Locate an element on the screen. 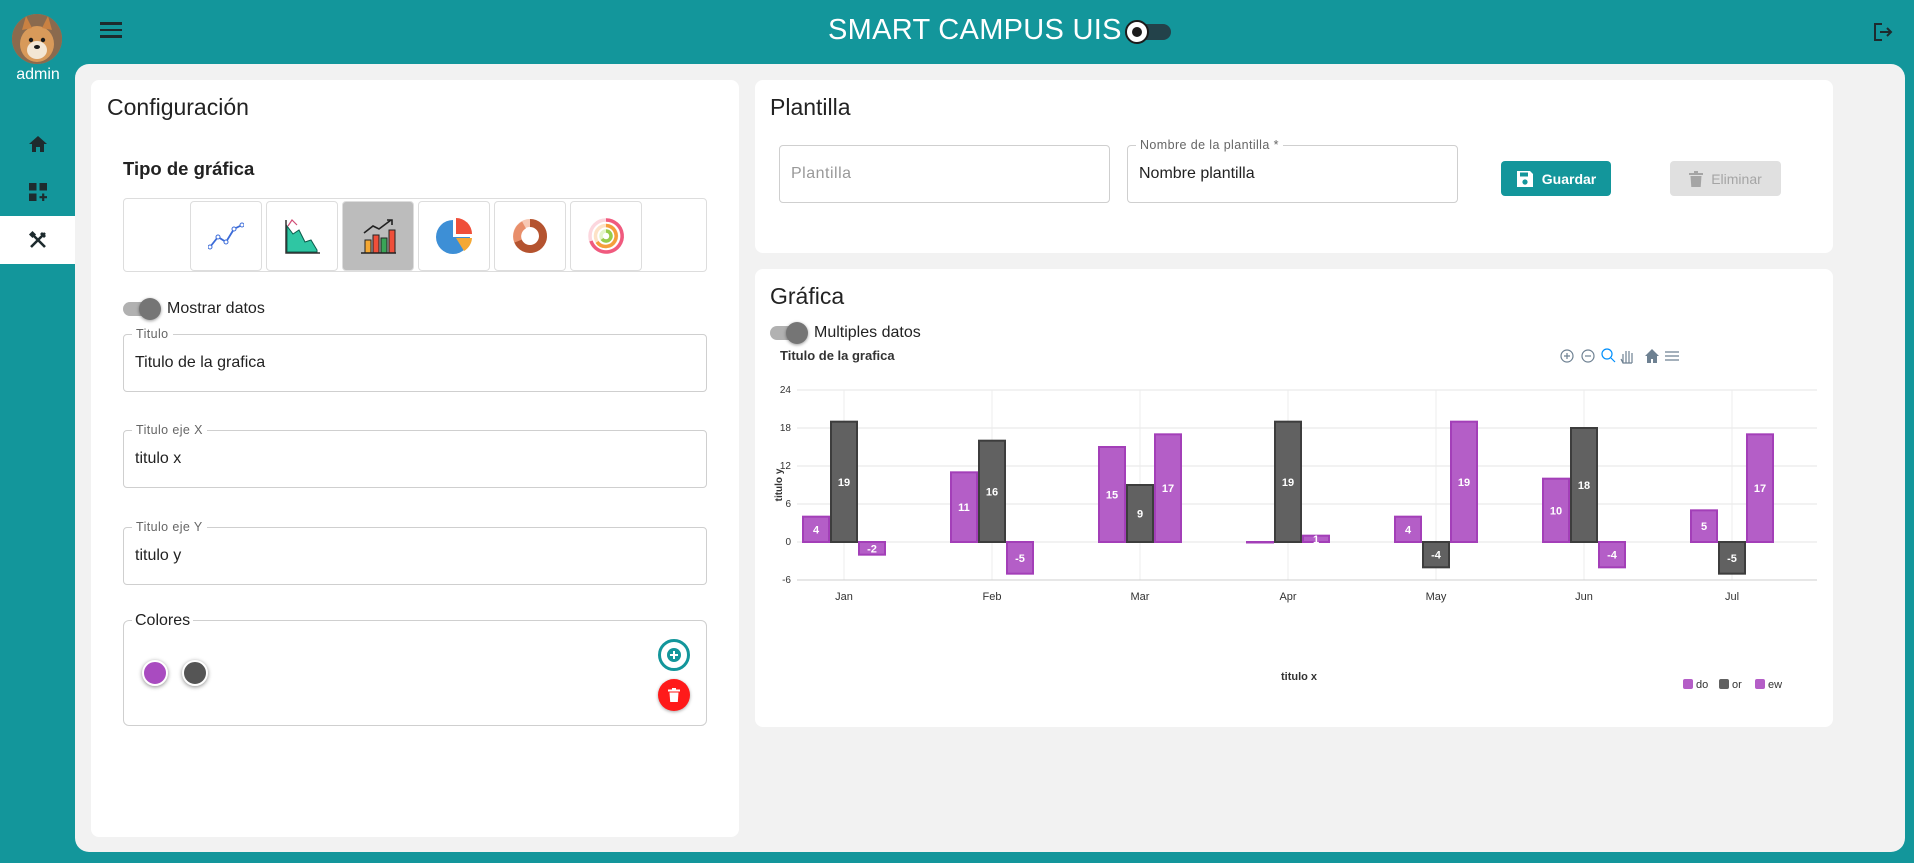  chart-title: Titulo de la grafica is located at coordinates (837, 355).